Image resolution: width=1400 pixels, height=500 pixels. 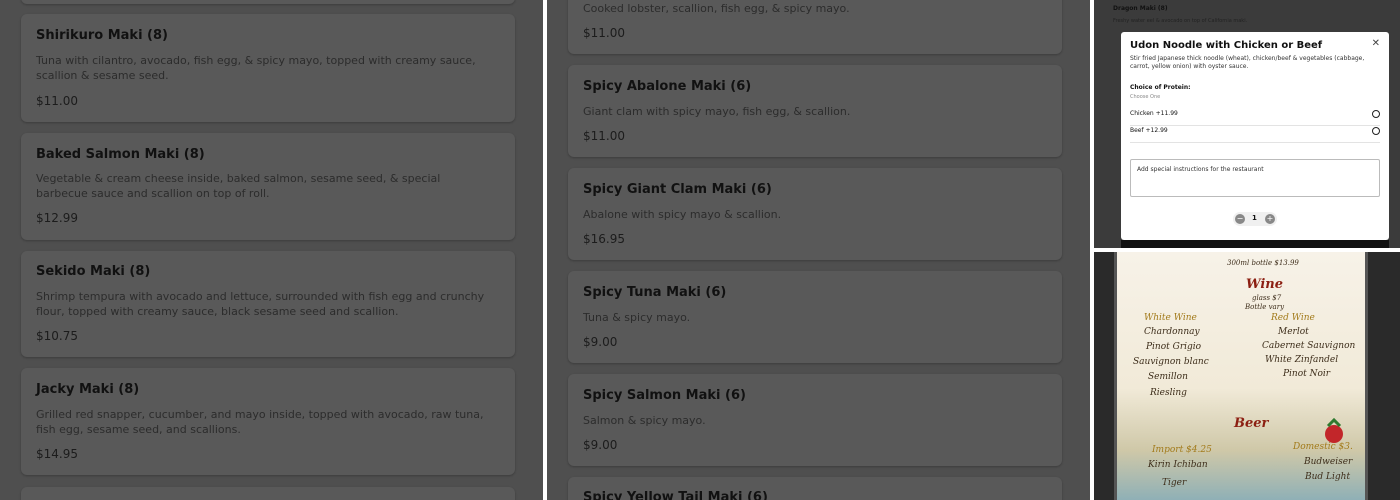 What do you see at coordinates (1140, 8) in the screenshot?
I see `background-item-title: Dragon Maki (8)` at bounding box center [1140, 8].